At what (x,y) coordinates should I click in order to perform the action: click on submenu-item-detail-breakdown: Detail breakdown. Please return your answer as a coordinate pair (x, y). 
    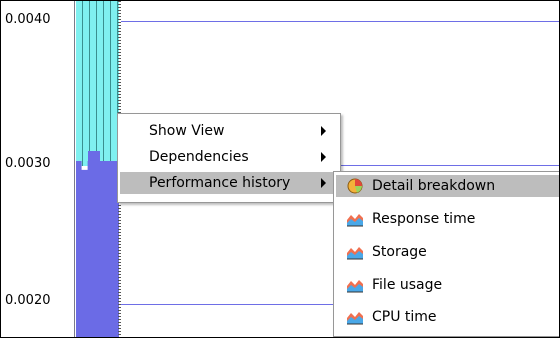
    Looking at the image, I should click on (447, 186).